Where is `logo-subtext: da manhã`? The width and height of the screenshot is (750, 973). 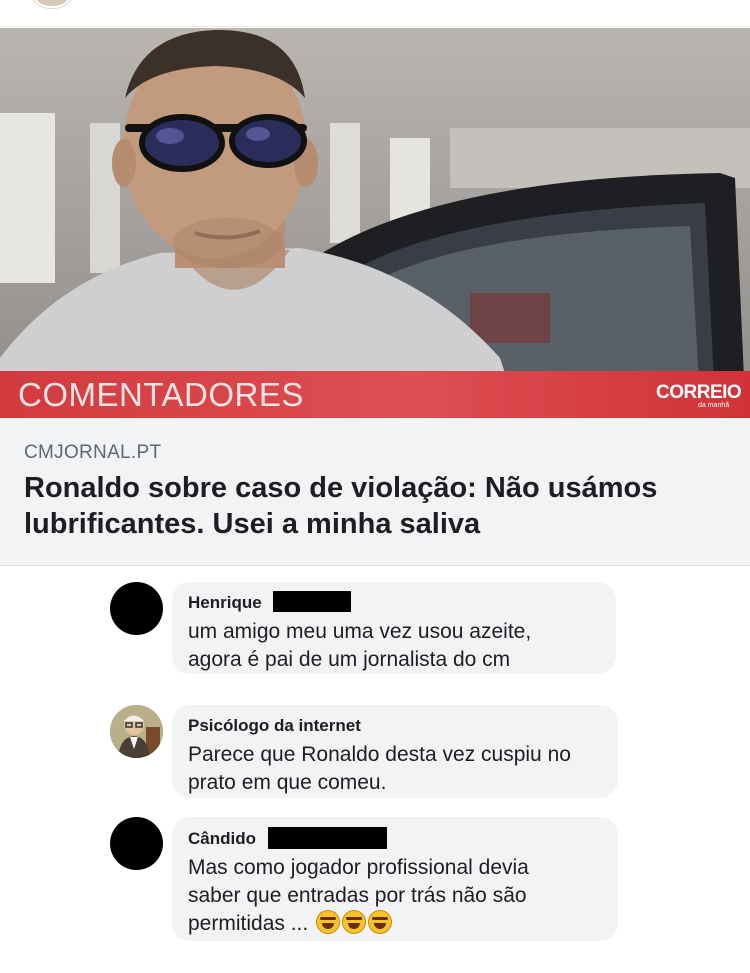
logo-subtext: da manhã is located at coordinates (714, 405).